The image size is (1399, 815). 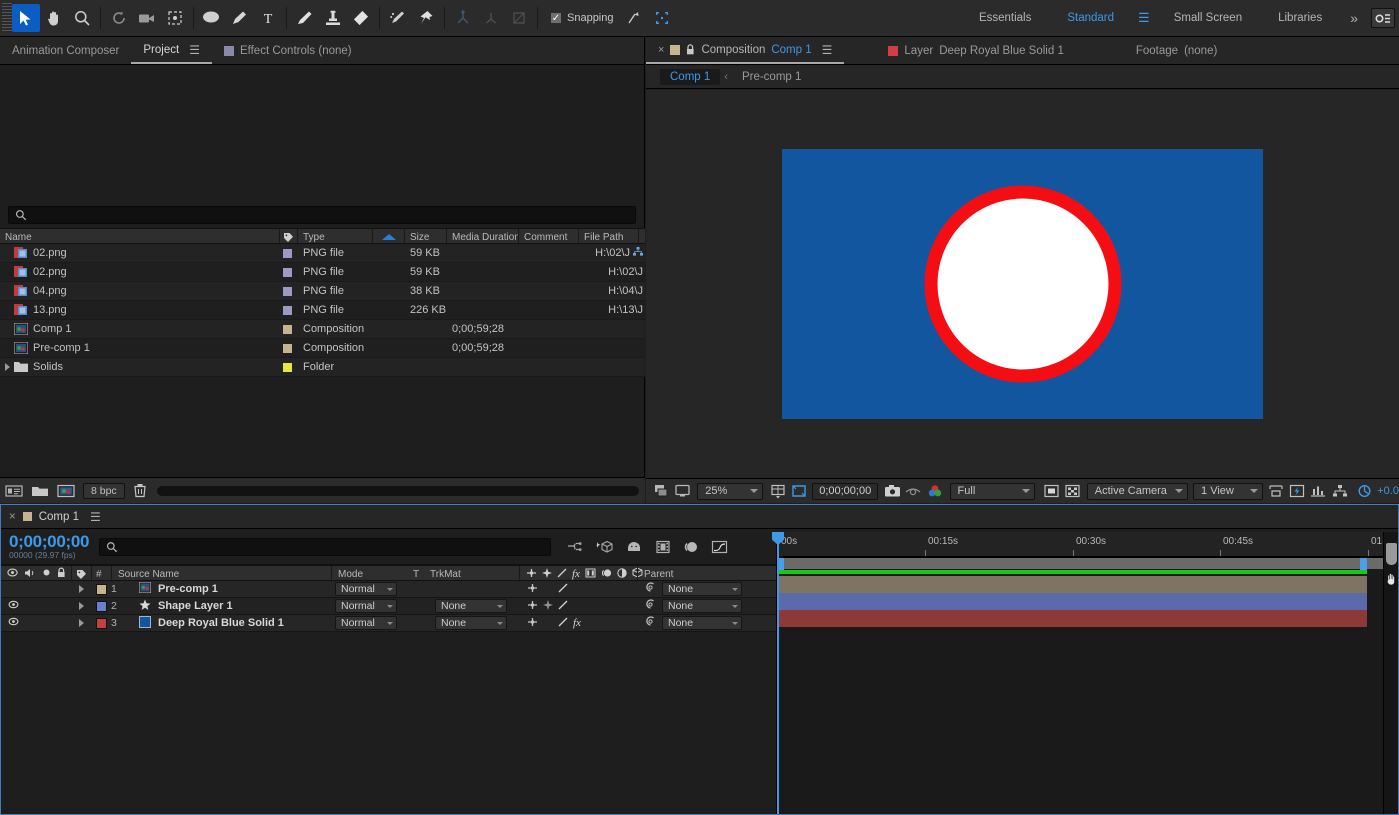 I want to click on layer-source-name: Shape Layer 1, so click(x=231, y=606).